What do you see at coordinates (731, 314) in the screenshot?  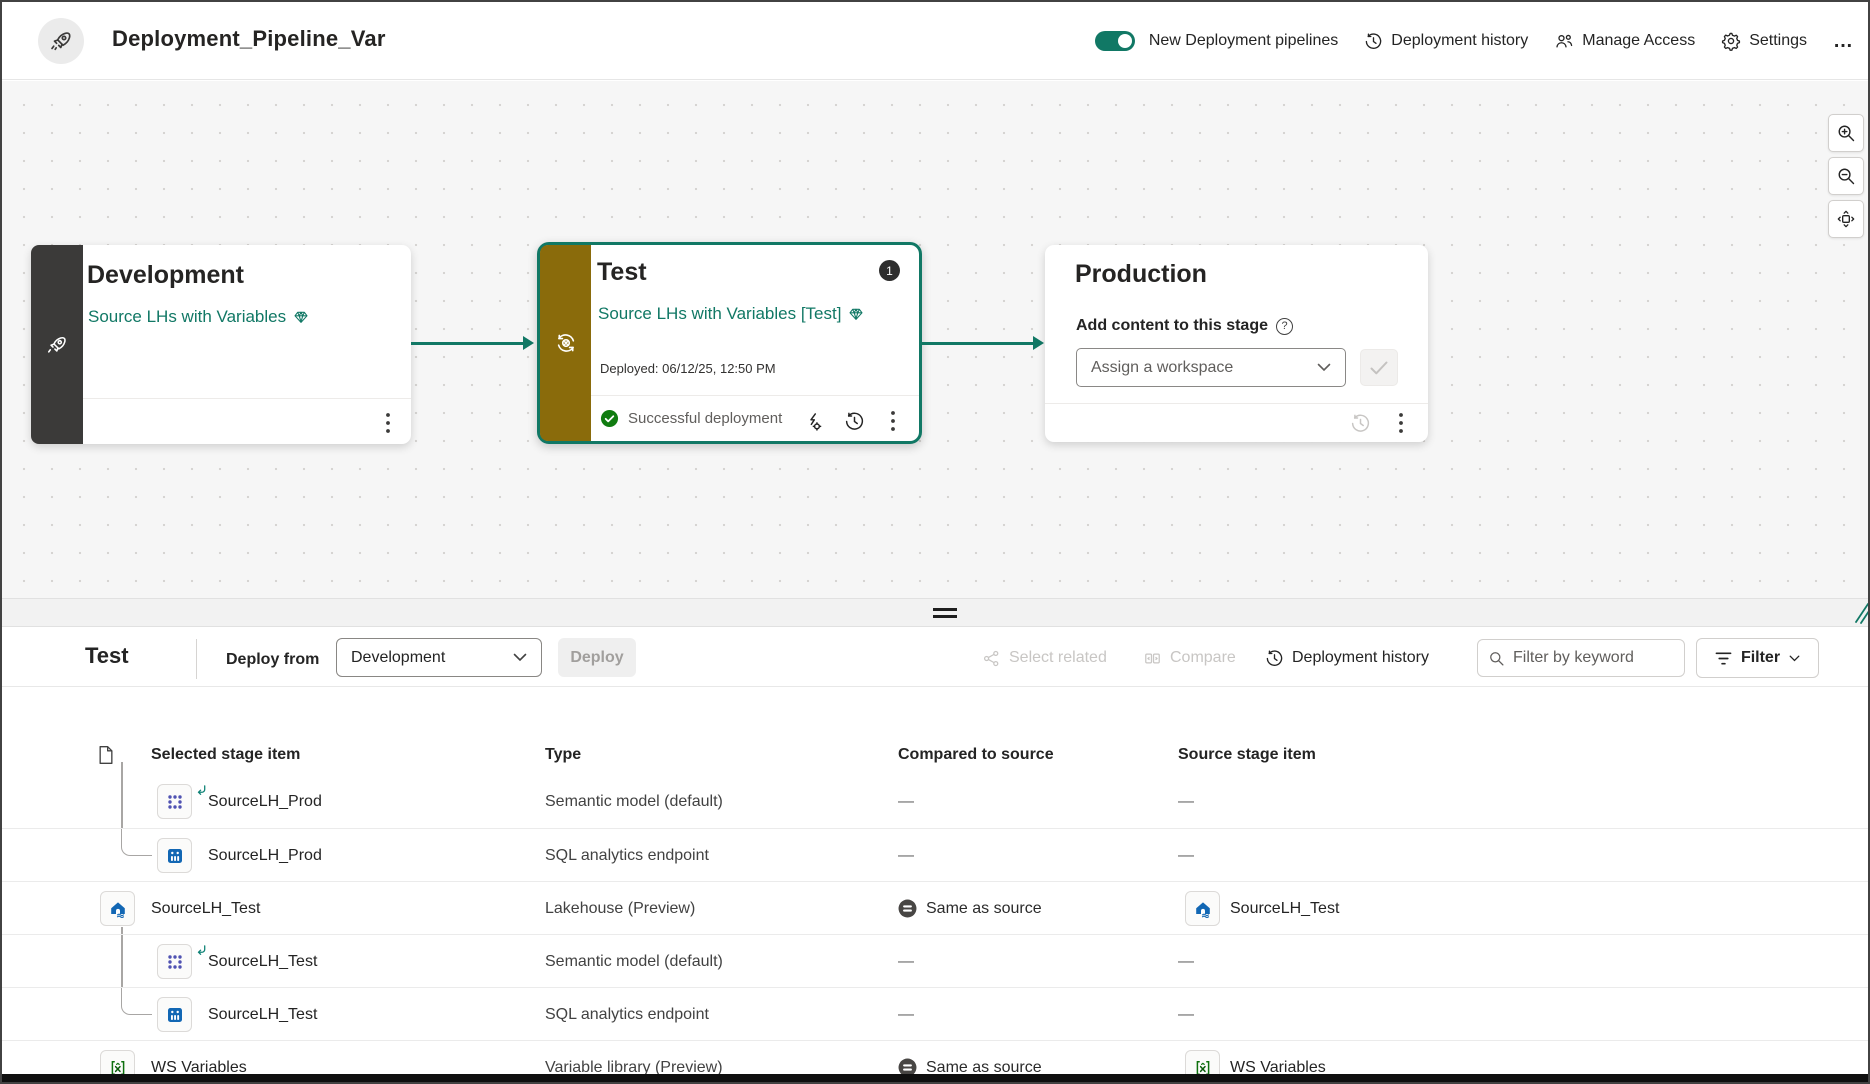 I see `workspace-link: Source LHs with Variables [Test]` at bounding box center [731, 314].